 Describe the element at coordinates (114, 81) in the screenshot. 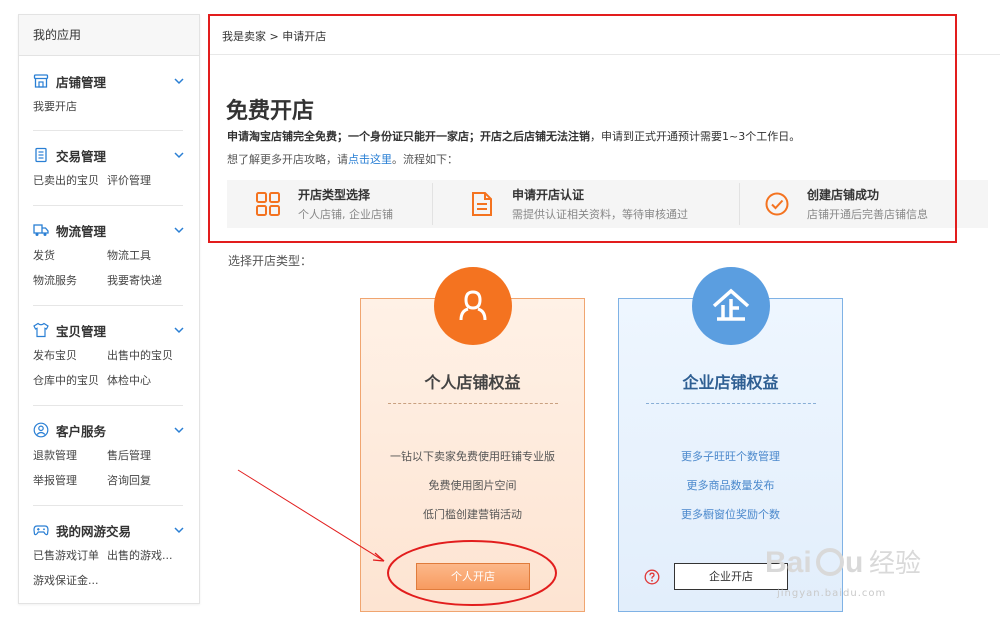

I see `sidebar-section-title: 店铺管理` at that location.